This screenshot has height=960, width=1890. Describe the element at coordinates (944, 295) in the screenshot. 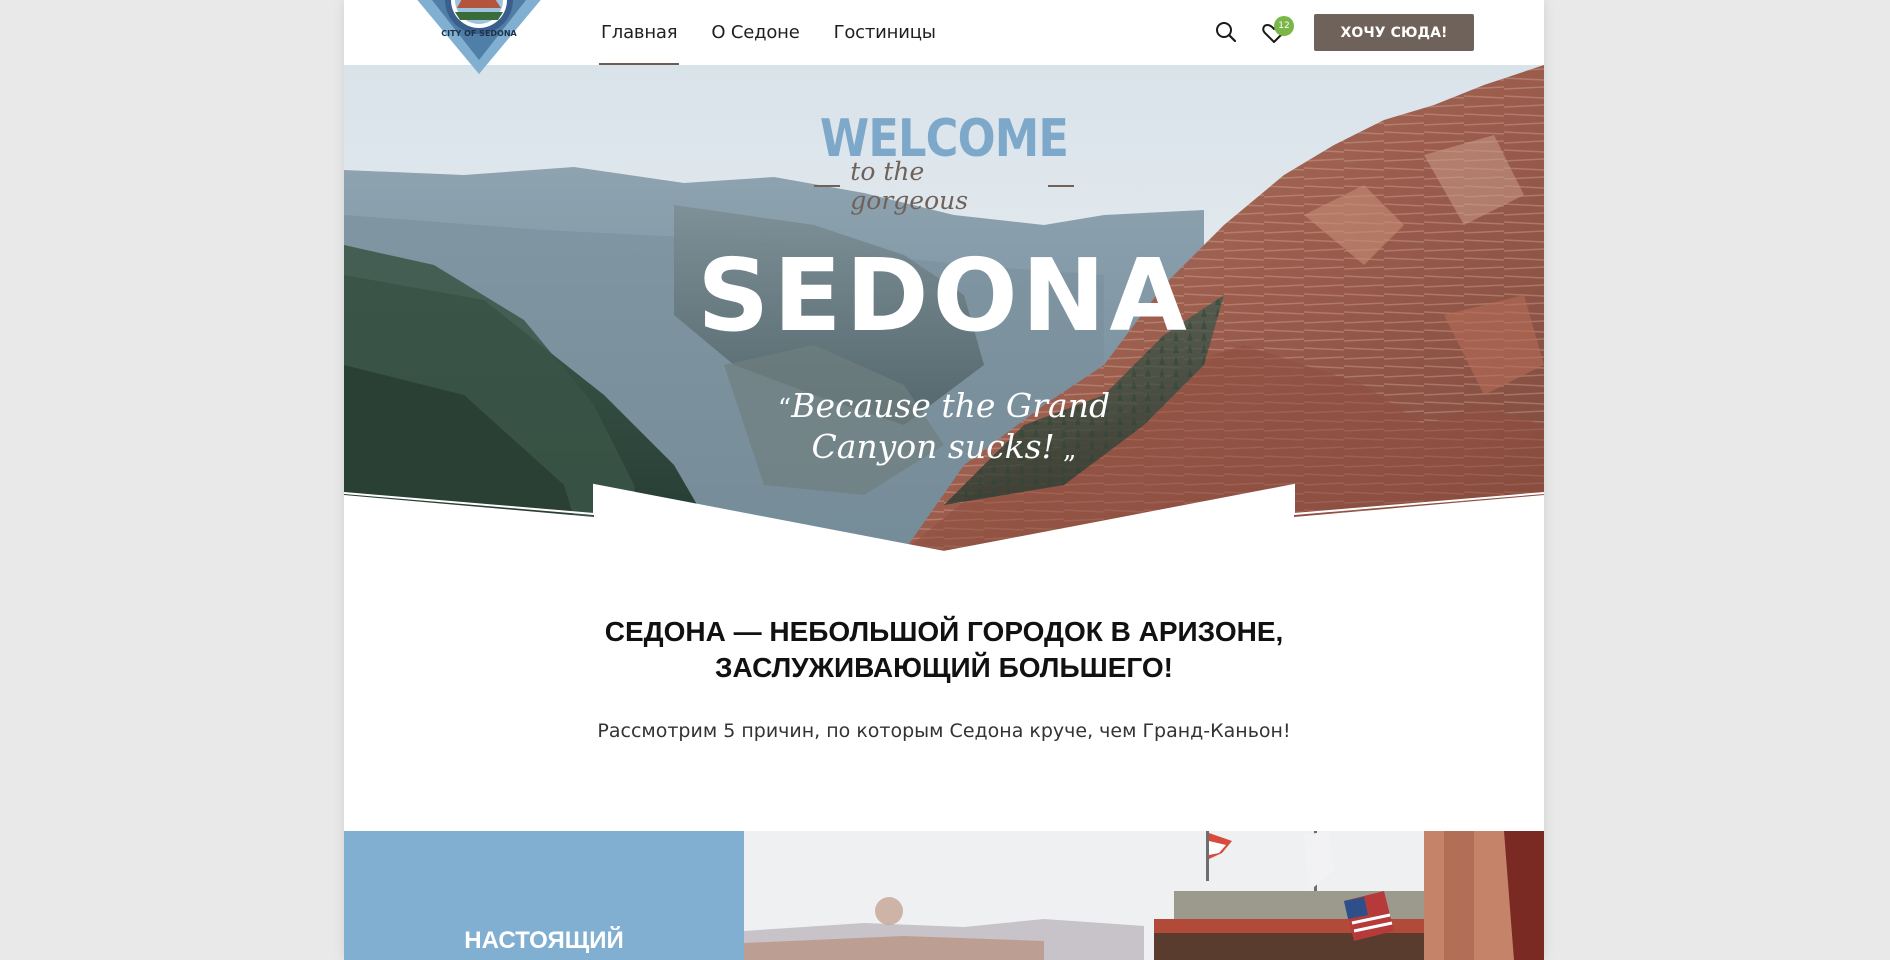

I see `hero-title: SEDONA` at that location.